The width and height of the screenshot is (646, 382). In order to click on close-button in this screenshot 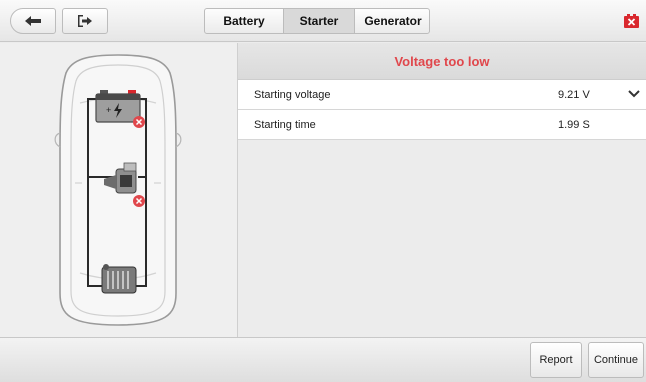, I will do `click(631, 21)`.